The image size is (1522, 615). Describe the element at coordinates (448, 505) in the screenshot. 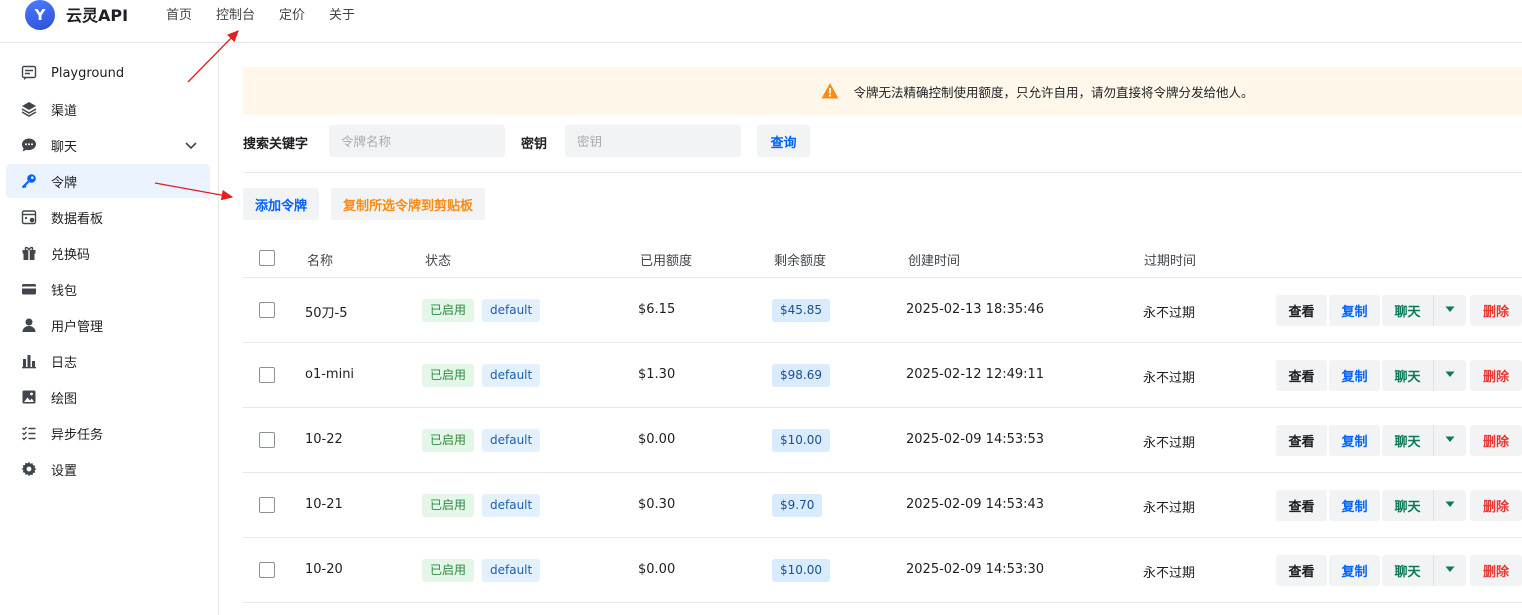

I see `status-badge: 已启用` at that location.